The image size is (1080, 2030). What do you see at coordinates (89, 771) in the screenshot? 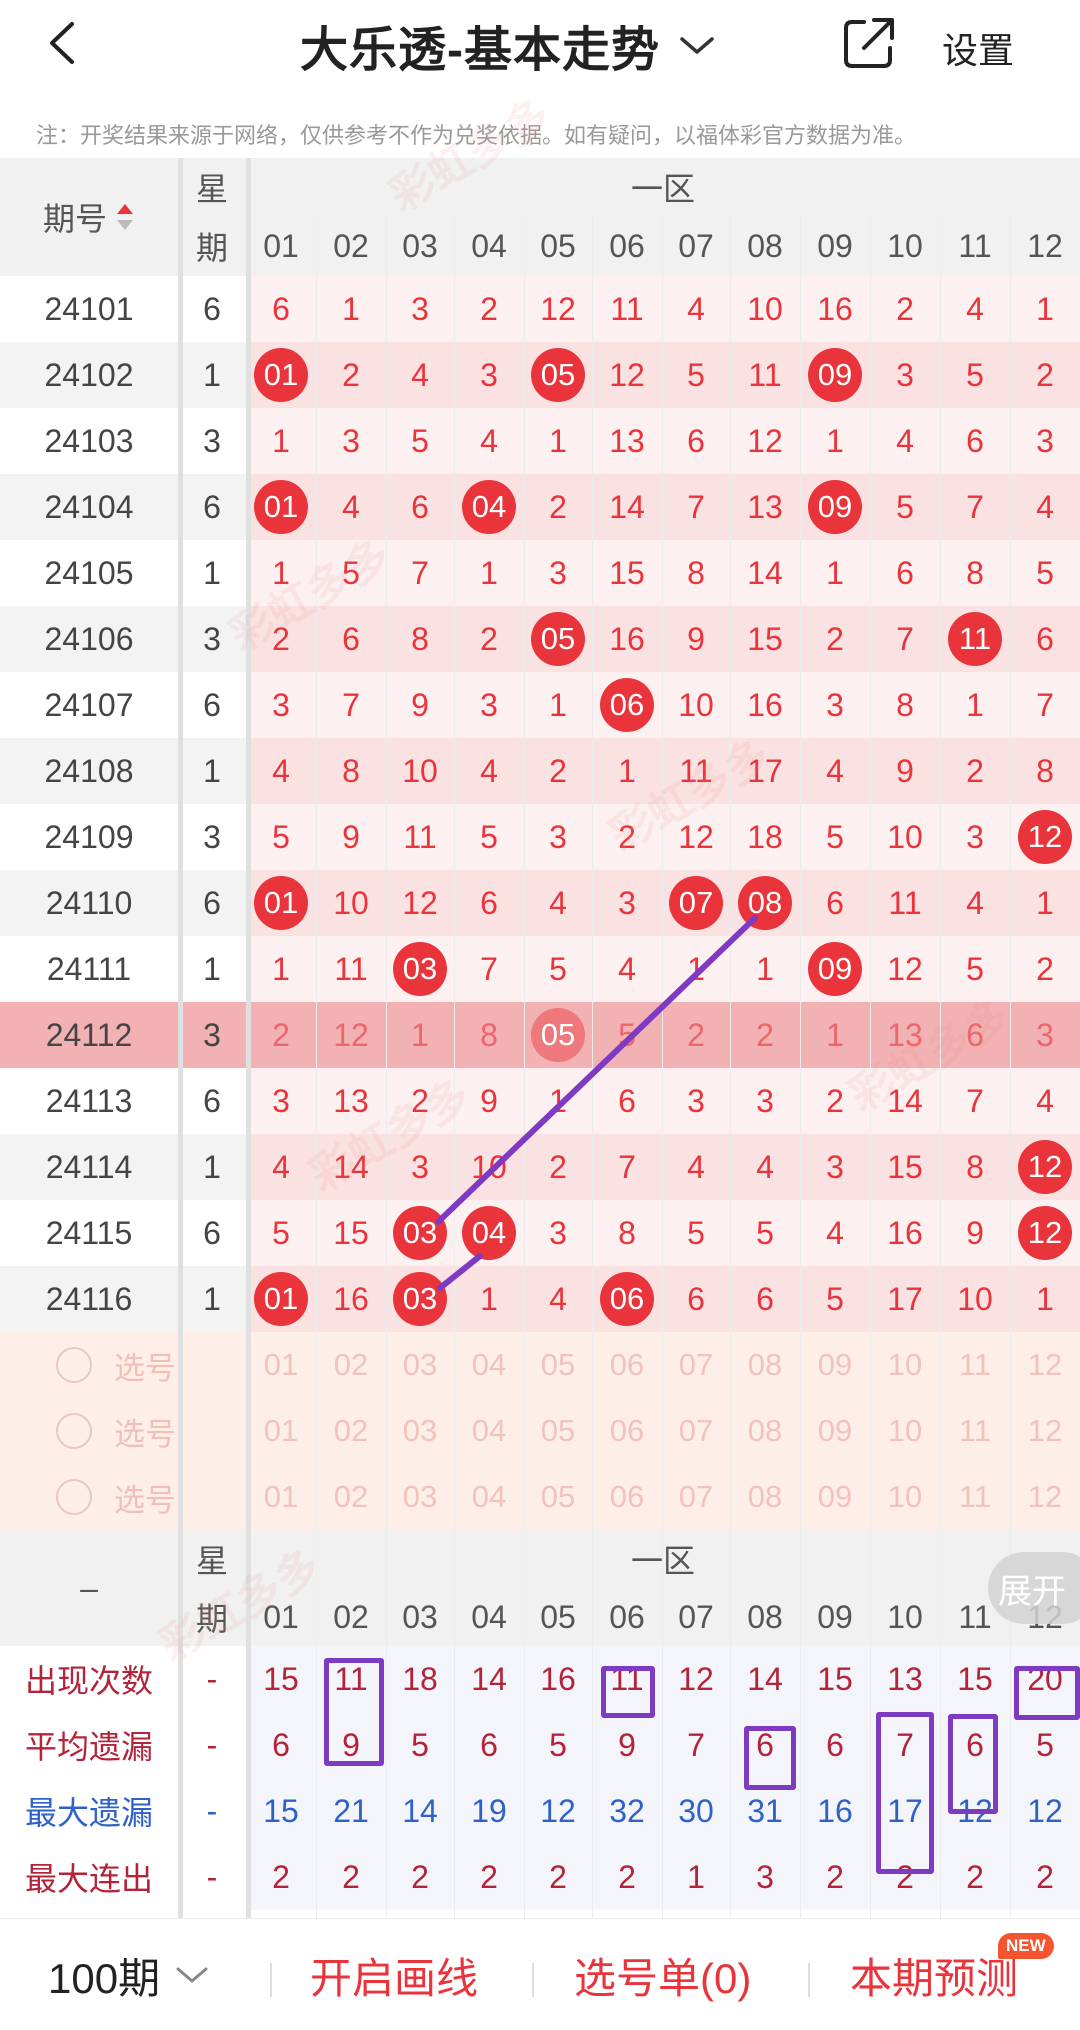
I see `period-number: 24108` at bounding box center [89, 771].